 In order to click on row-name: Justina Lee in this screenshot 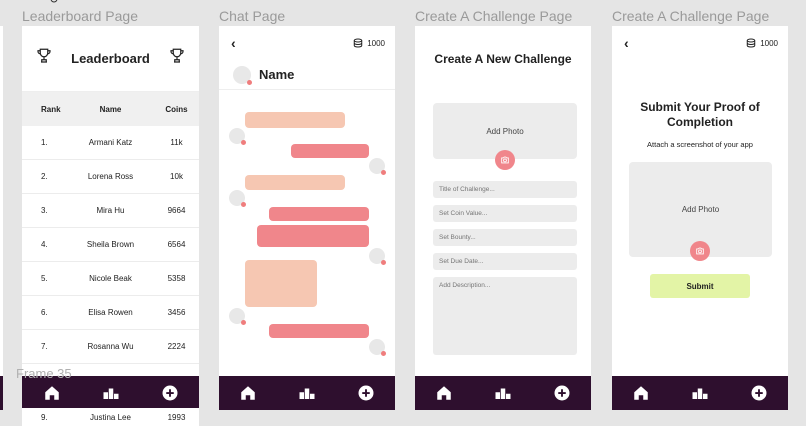, I will do `click(110, 417)`.